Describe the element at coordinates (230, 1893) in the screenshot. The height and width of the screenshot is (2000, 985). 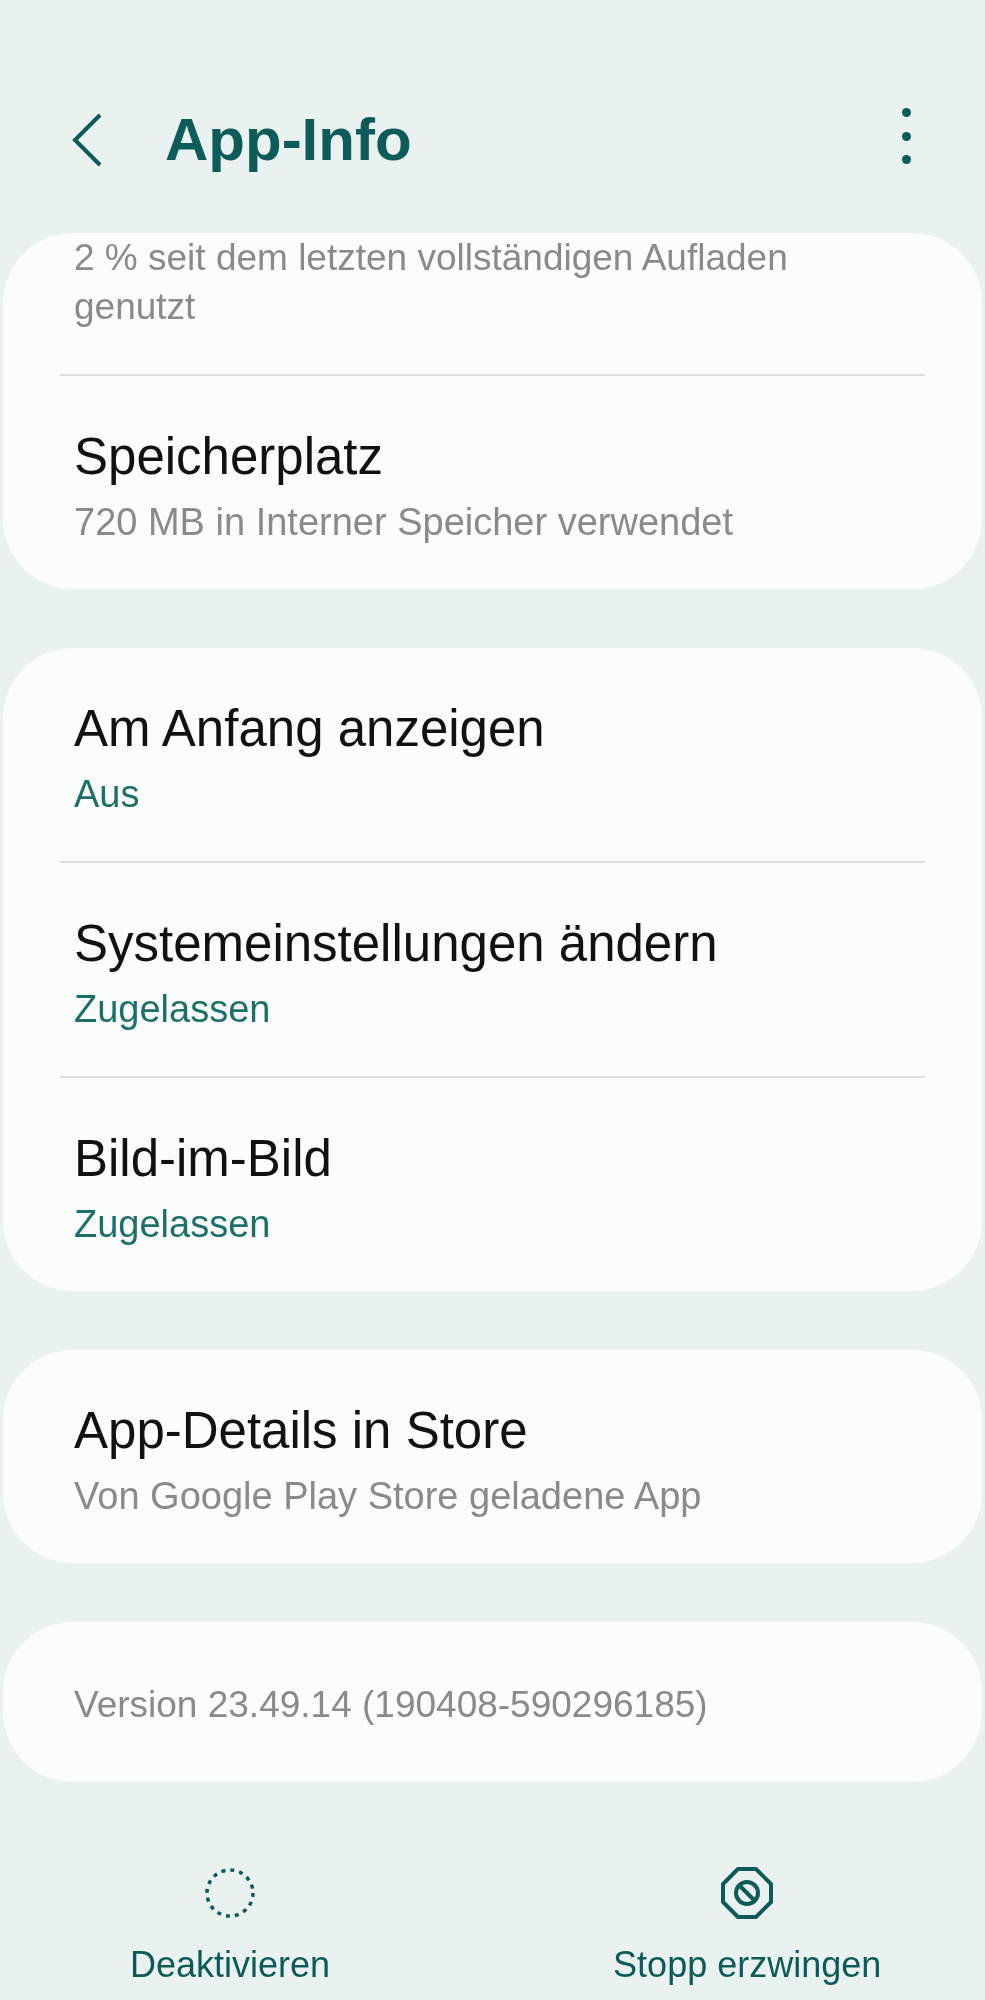
I see `dotted-circle-icon` at that location.